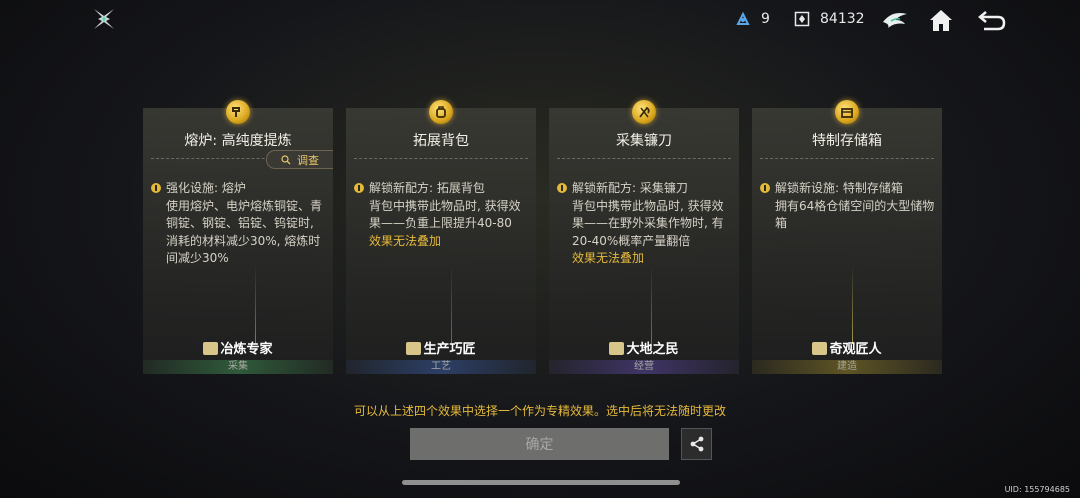 Image resolution: width=1080 pixels, height=498 pixels. Describe the element at coordinates (104, 19) in the screenshot. I see `cross-star-logo-icon` at that location.